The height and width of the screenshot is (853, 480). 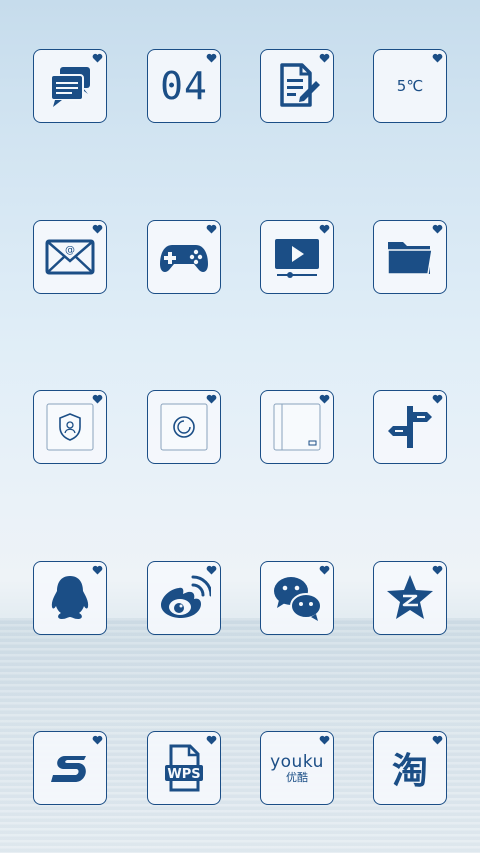 I want to click on youku-logo: youku 优酷, so click(x=297, y=767).